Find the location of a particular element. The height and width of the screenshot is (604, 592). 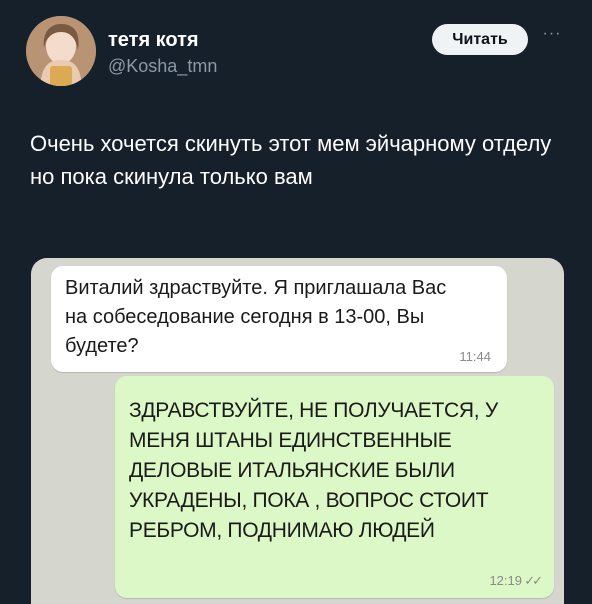

more-dots-icon: ··· is located at coordinates (552, 34).